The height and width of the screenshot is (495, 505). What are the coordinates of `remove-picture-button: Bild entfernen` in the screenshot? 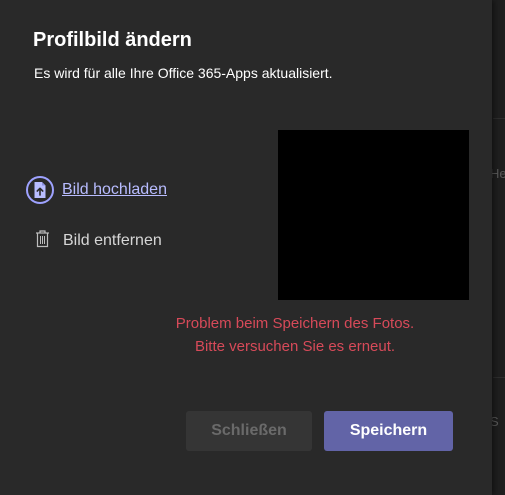 It's located at (98, 241).